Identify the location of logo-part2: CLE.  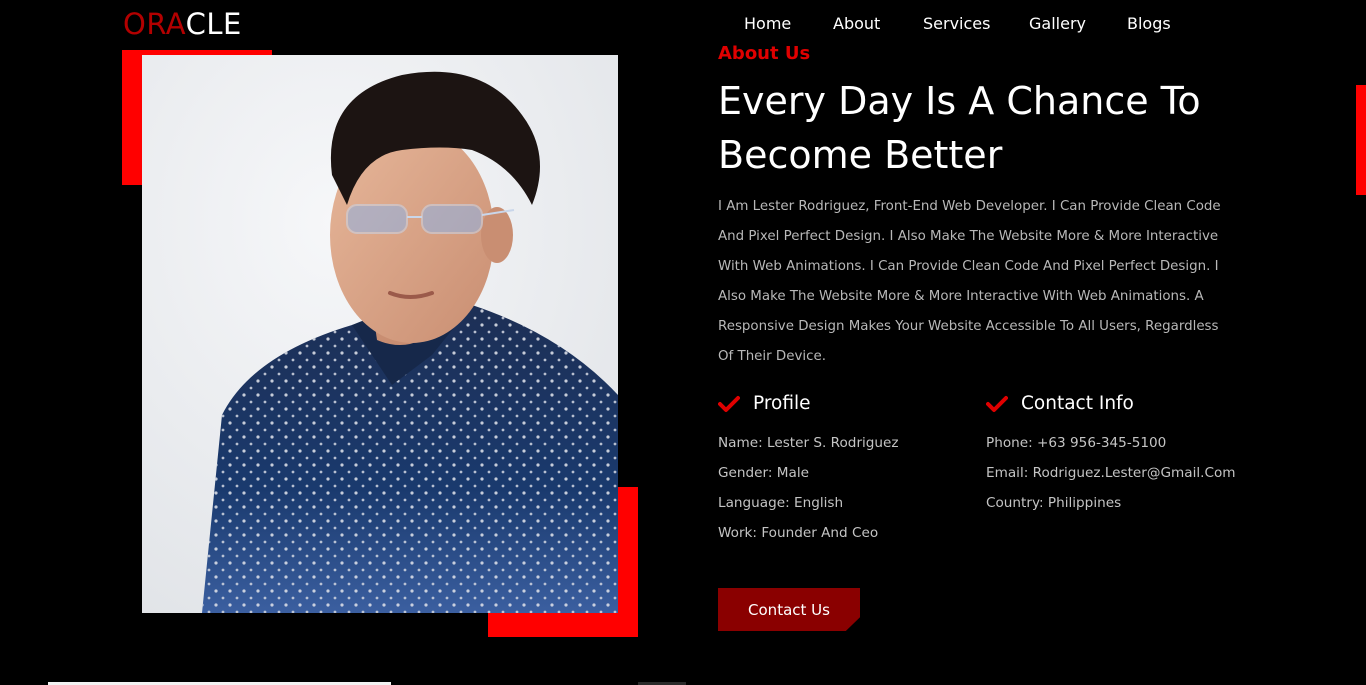
(213, 24).